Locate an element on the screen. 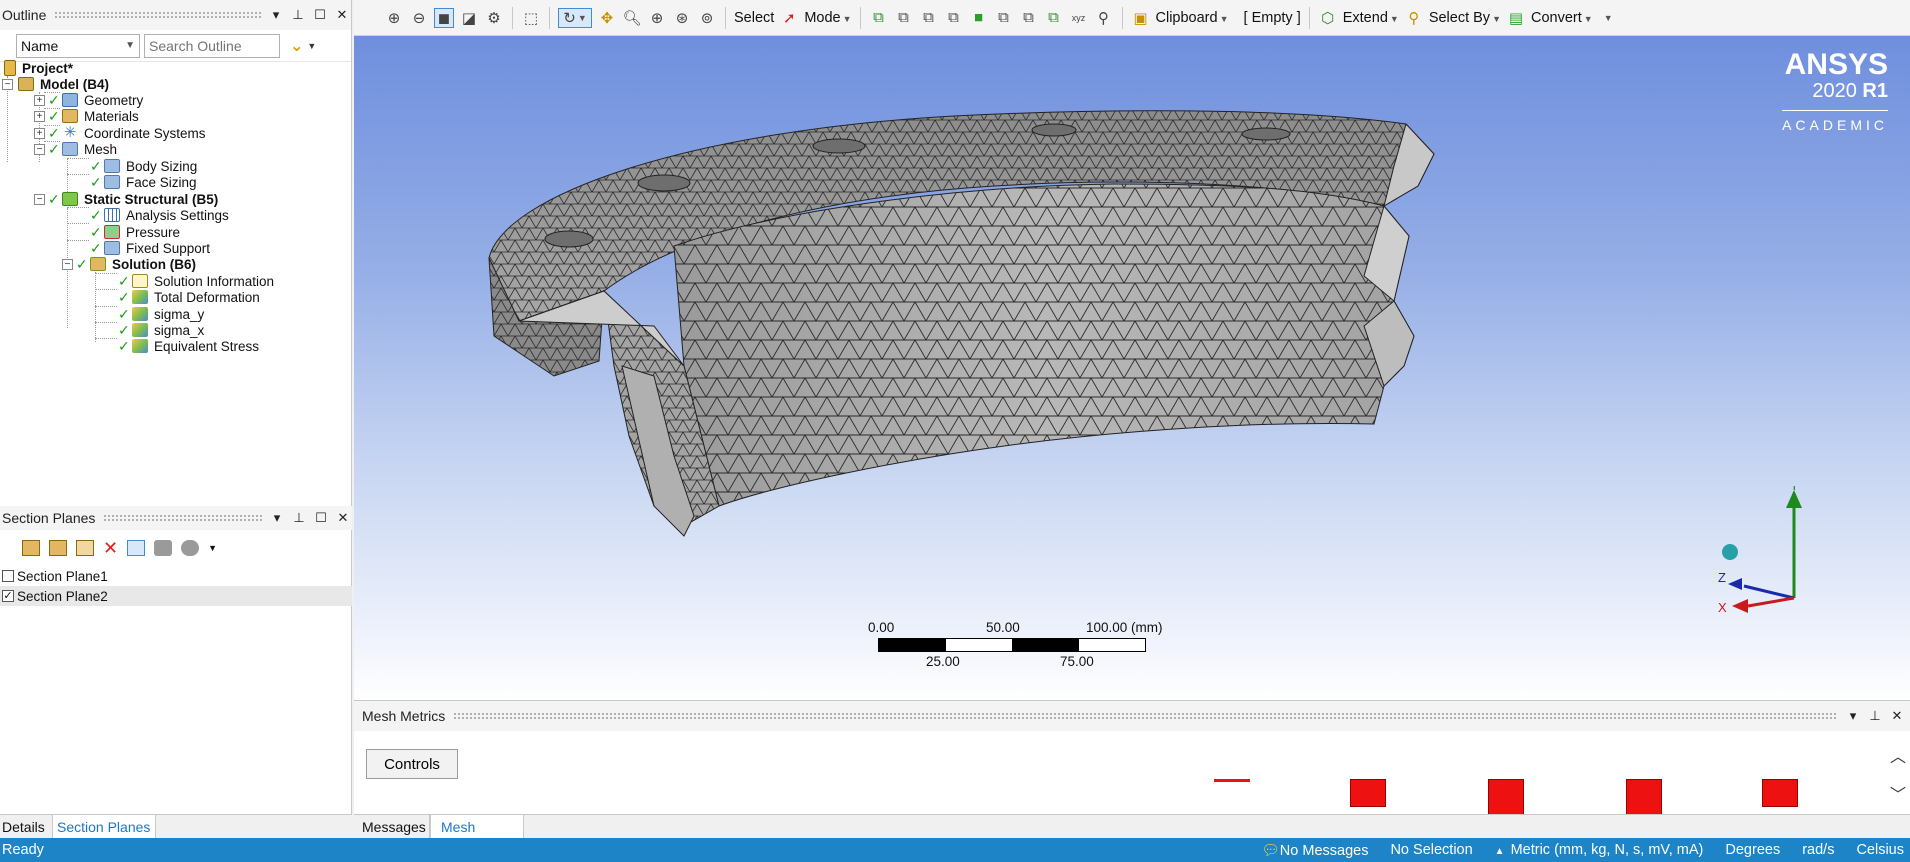 The width and height of the screenshot is (1910, 862). section-planes-pin-icon: ⊥ is located at coordinates (299, 518).